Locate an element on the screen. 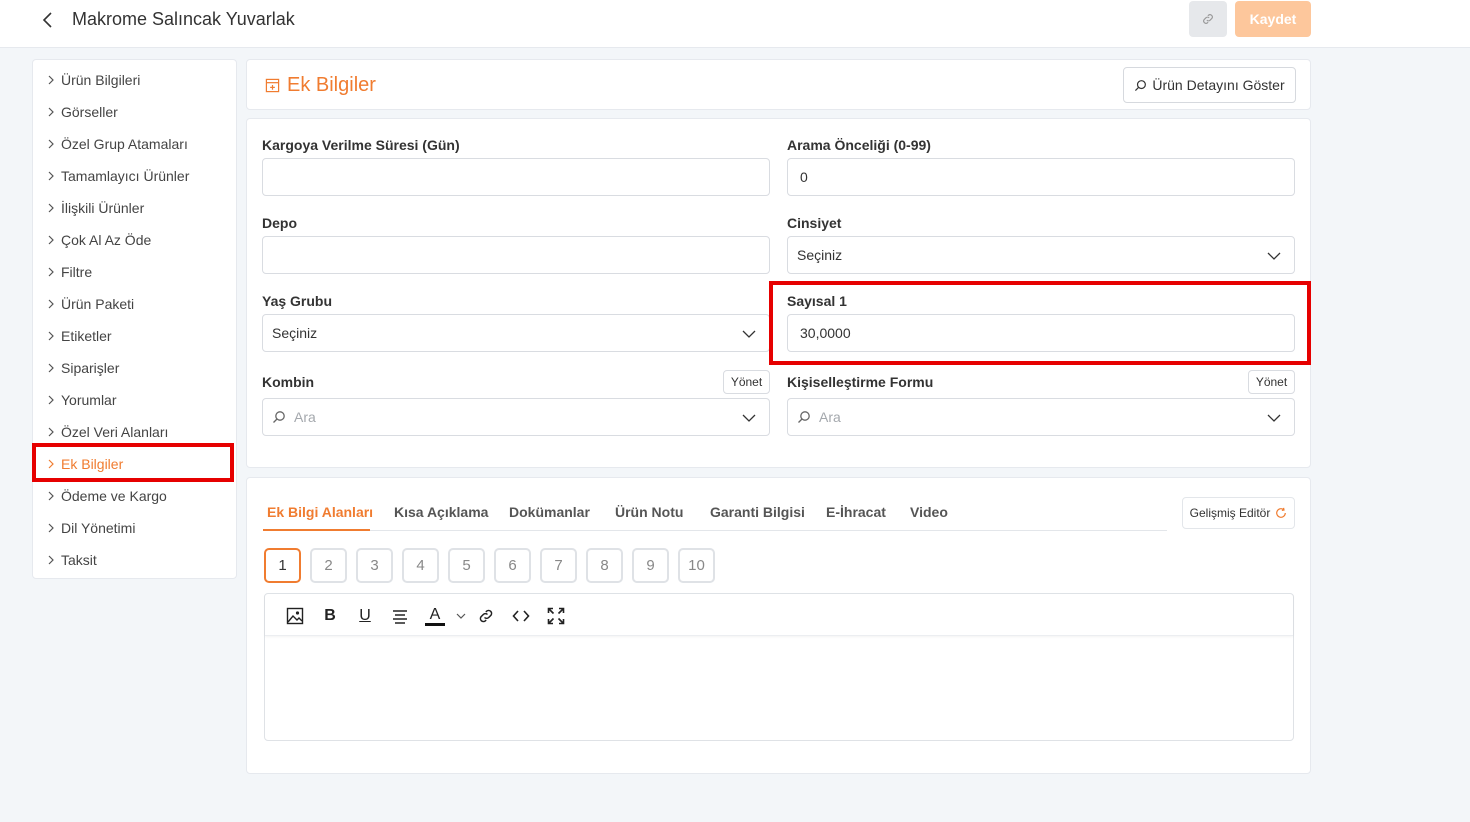  search-priority-label: Arama Önceliği (0-99) is located at coordinates (859, 145).